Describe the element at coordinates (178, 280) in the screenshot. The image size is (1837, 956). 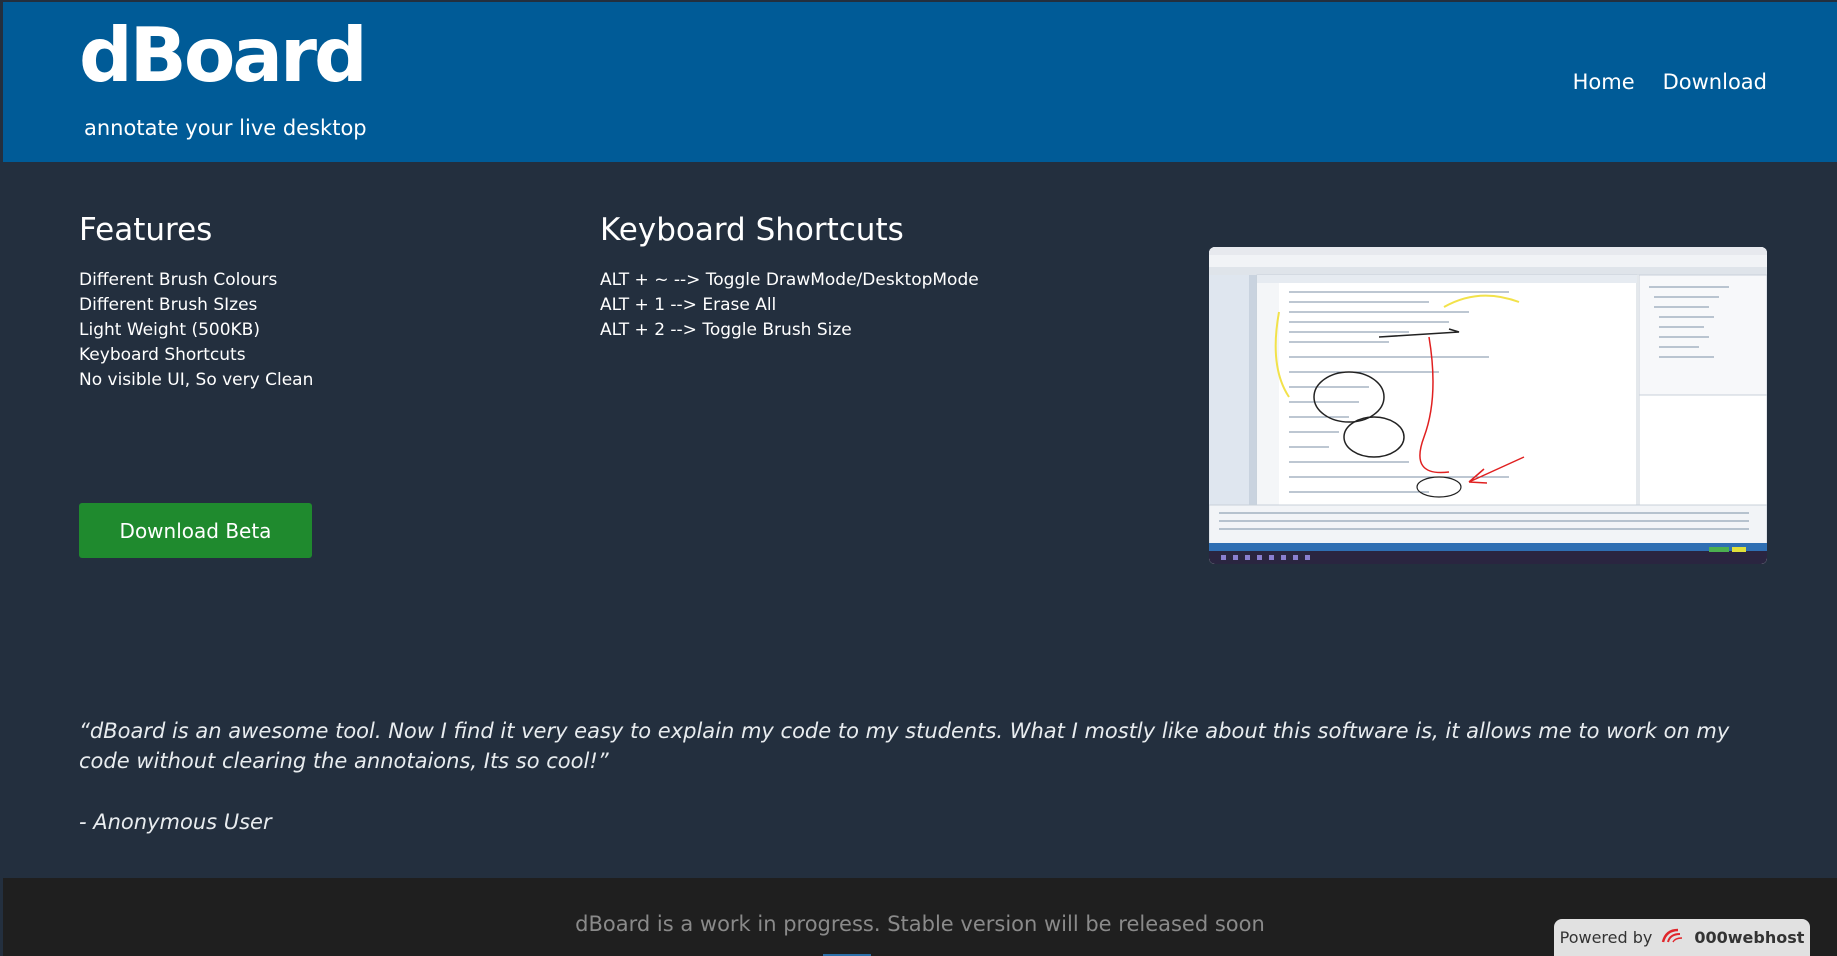
I see `feature-item: Different Brush Colours` at that location.